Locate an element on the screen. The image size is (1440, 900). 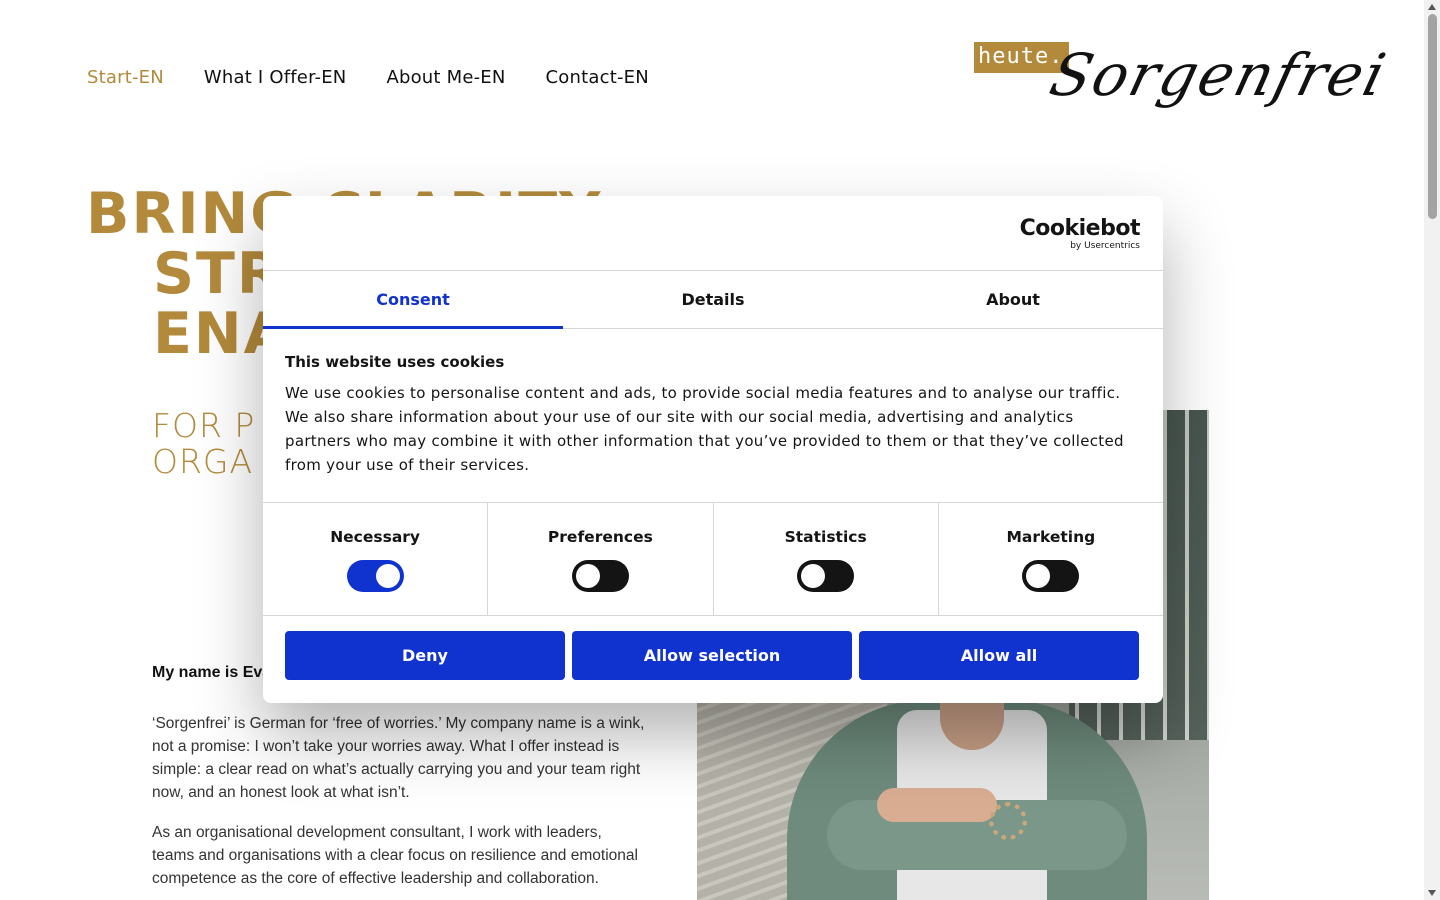
site-logo: heute. Sorgenfrei is located at coordinates (1183, 80).